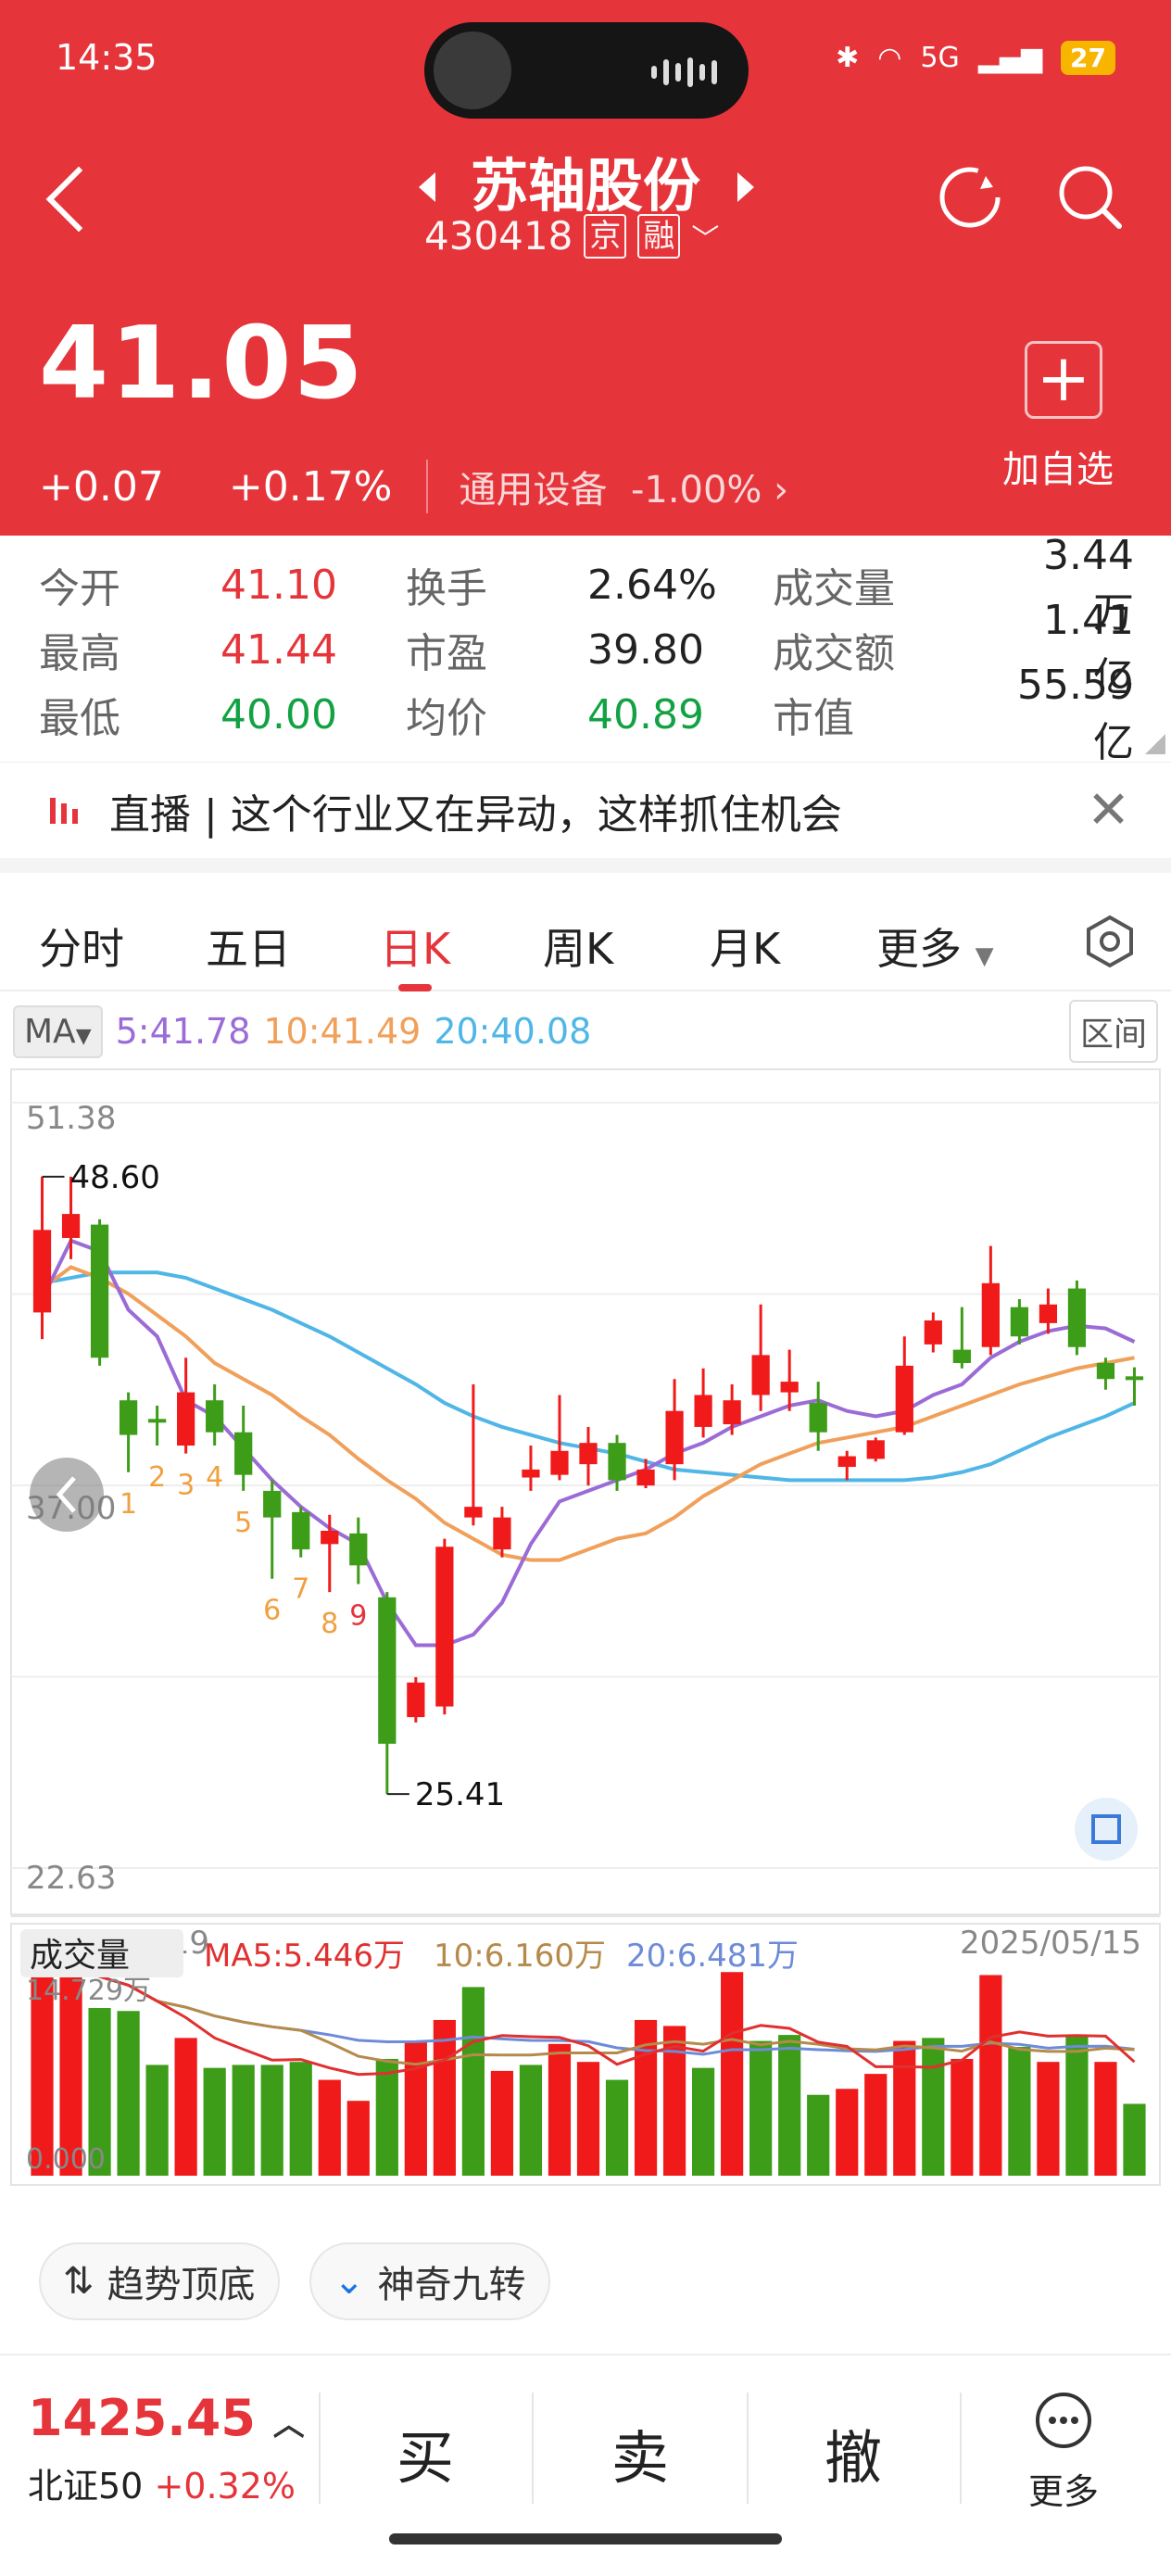  I want to click on collapse-button, so click(67, 1495).